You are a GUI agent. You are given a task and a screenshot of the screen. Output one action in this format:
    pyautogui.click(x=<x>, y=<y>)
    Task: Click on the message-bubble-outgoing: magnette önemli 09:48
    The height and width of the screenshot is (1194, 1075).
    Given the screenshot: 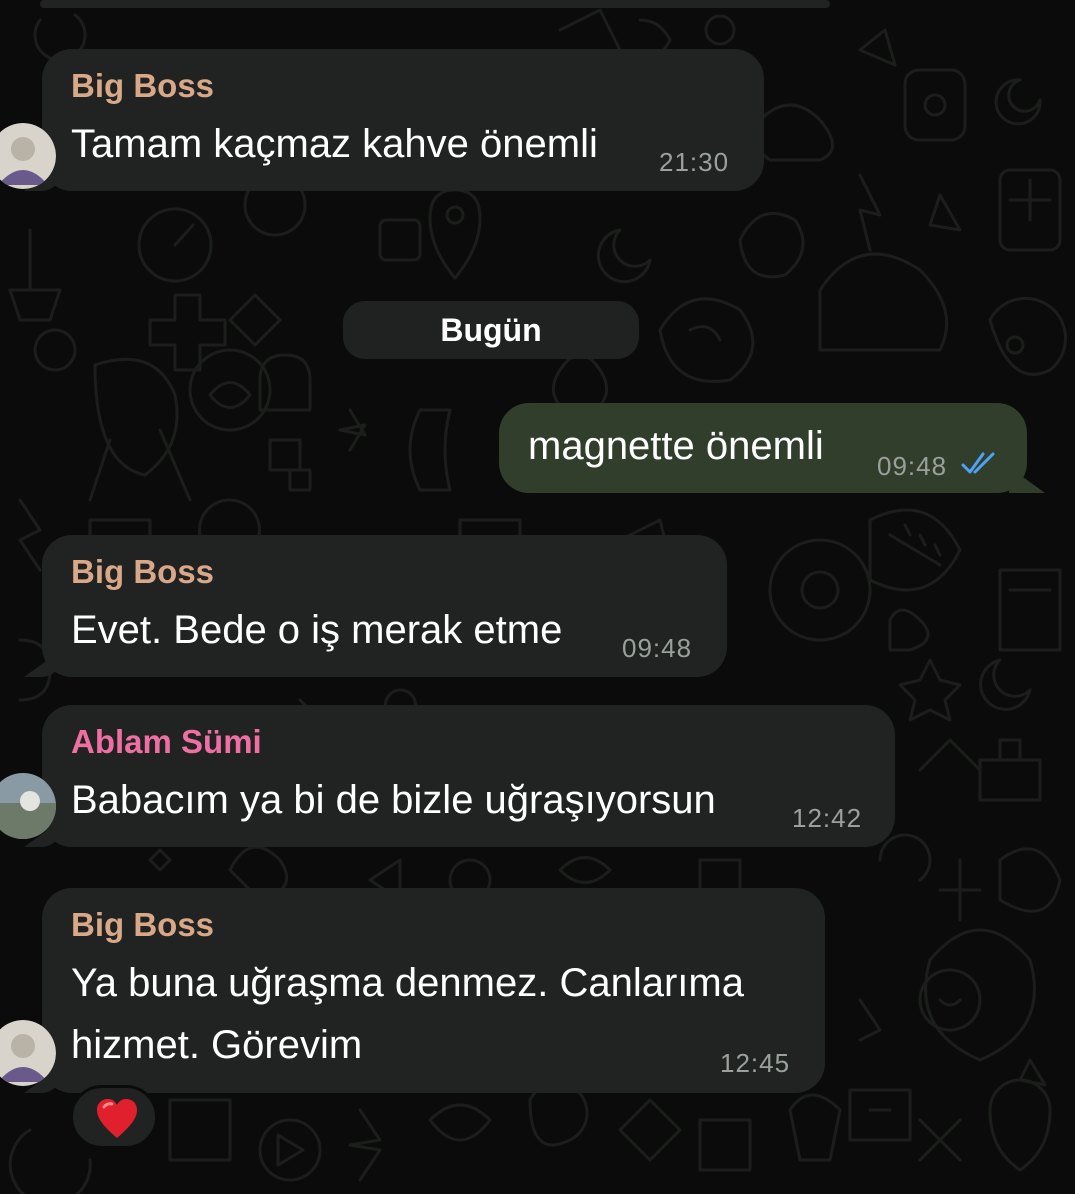 What is the action you would take?
    pyautogui.click(x=763, y=448)
    